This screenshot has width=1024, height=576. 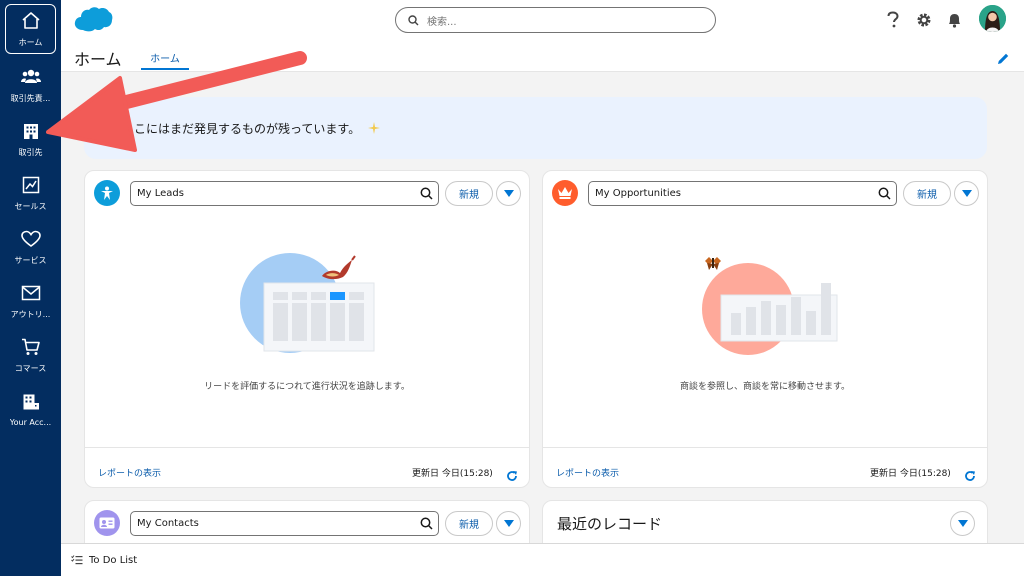 What do you see at coordinates (30, 260) in the screenshot?
I see `nav-item-label: サービス` at bounding box center [30, 260].